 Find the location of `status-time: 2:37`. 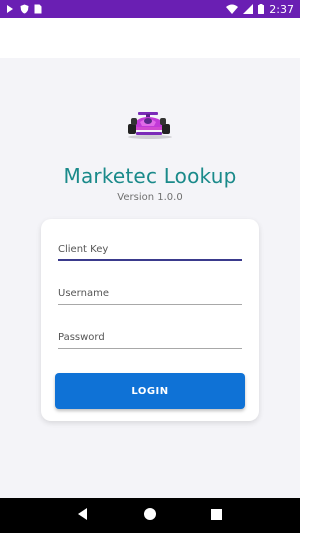

status-time: 2:37 is located at coordinates (281, 9).